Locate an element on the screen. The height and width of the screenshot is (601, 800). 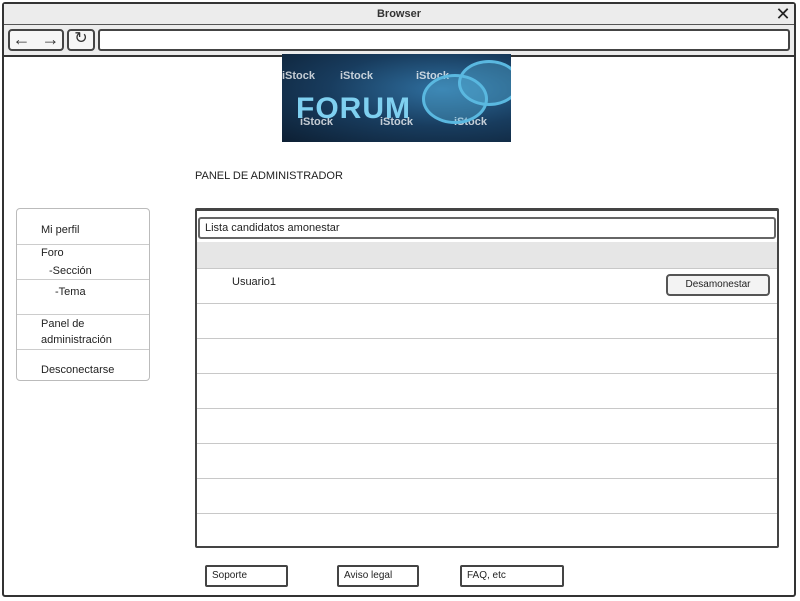
back-icon: ← is located at coordinates (21, 39).